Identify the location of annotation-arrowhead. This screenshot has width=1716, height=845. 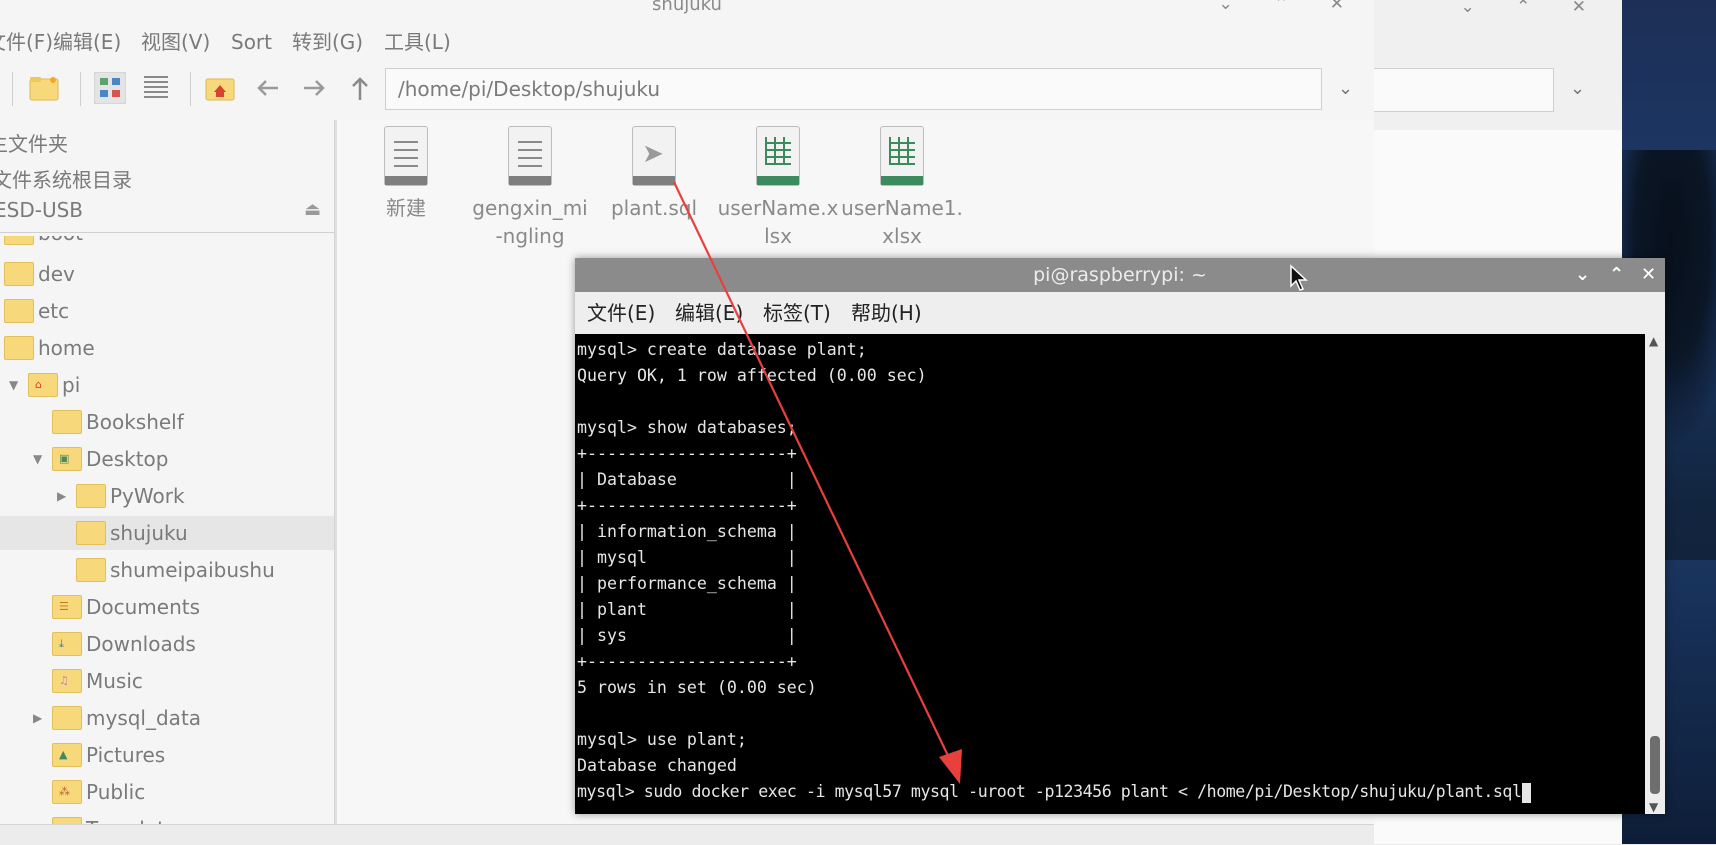
(950, 766).